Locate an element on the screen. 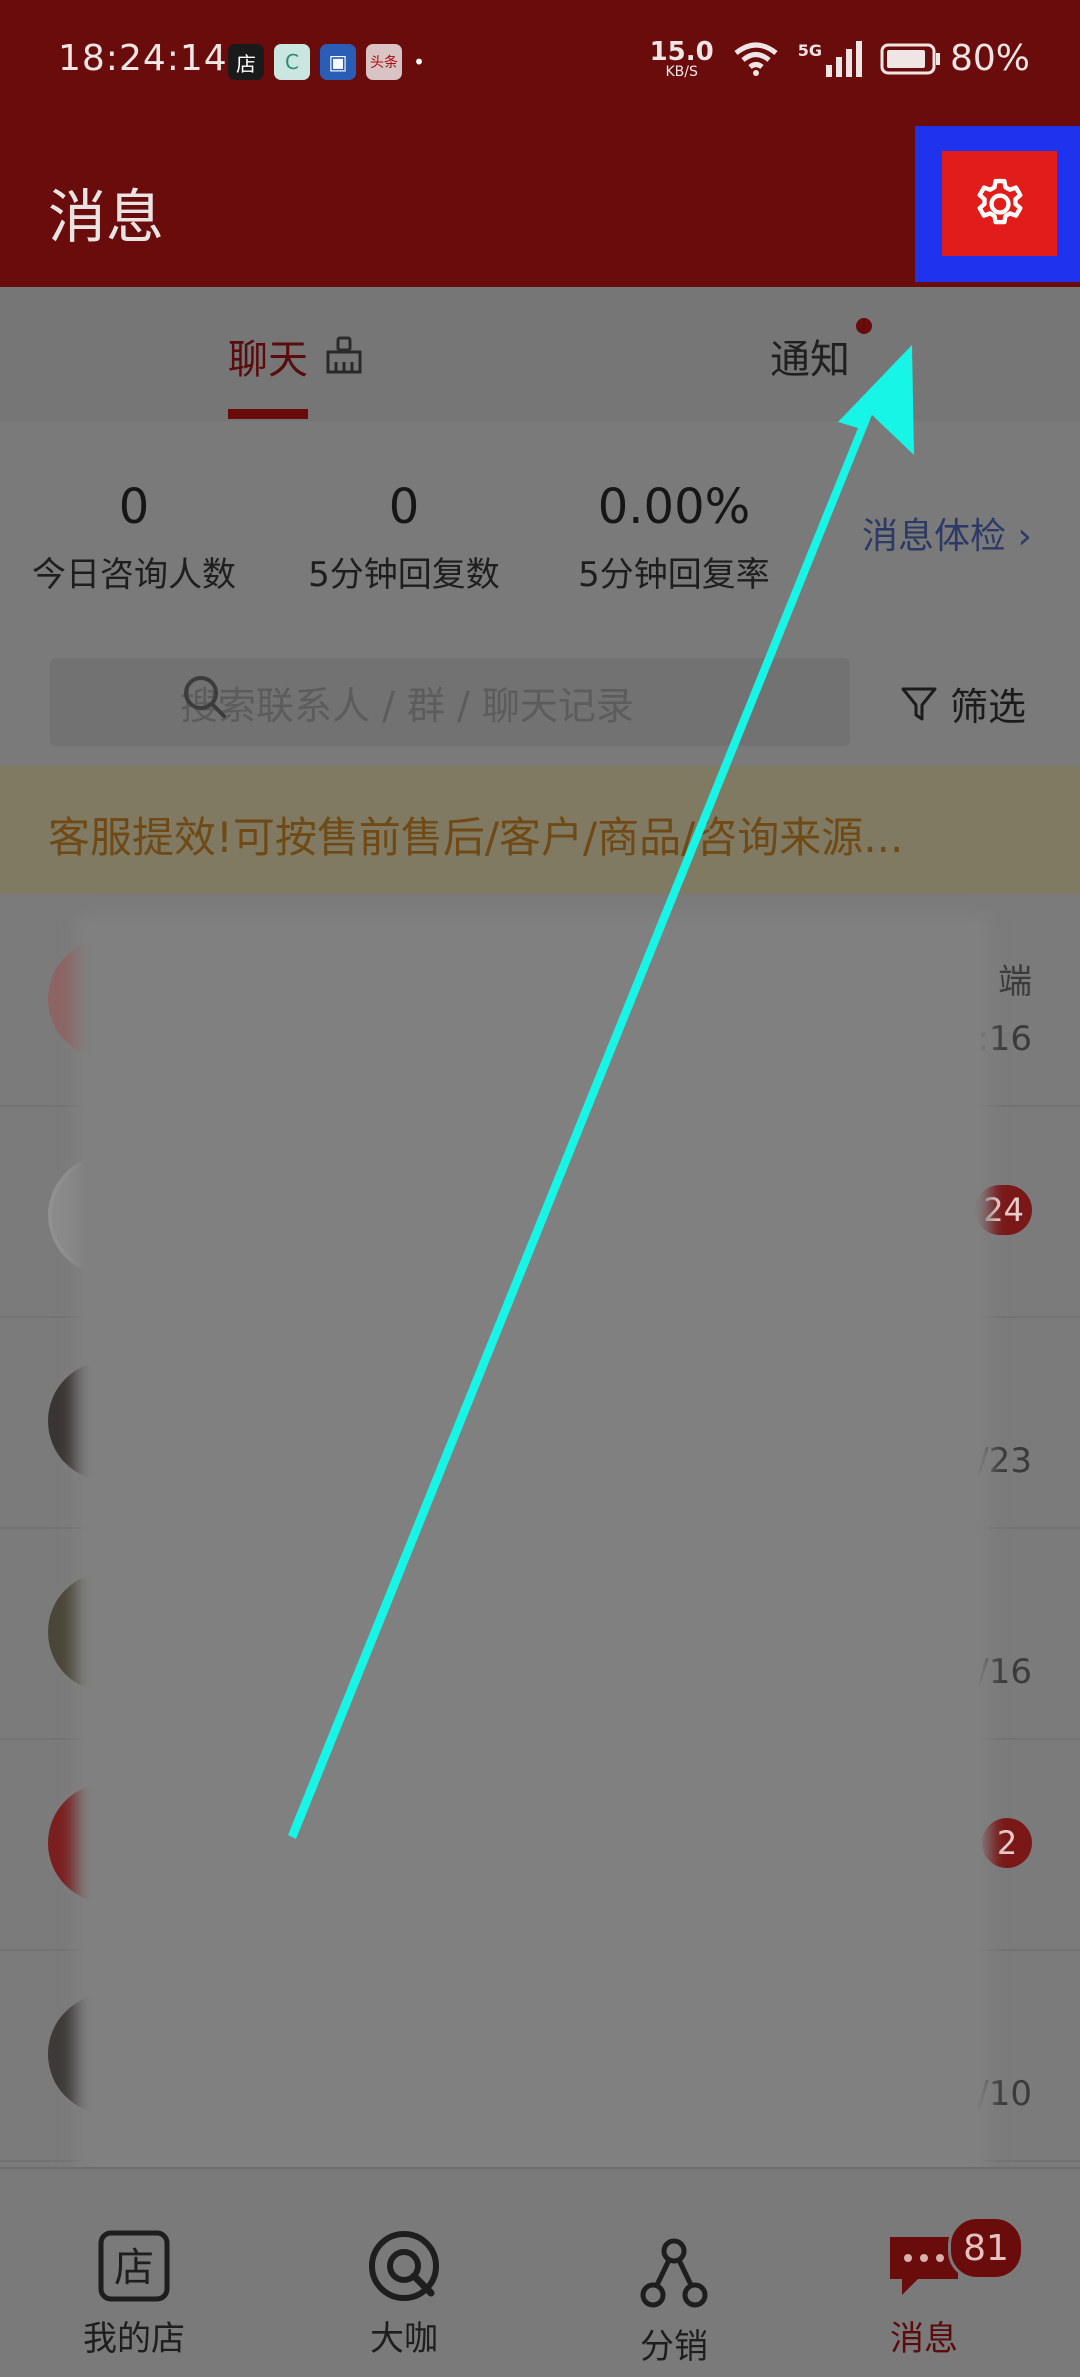 This screenshot has width=1080, height=2377. list-item-meta: 端 is located at coordinates (1015, 982).